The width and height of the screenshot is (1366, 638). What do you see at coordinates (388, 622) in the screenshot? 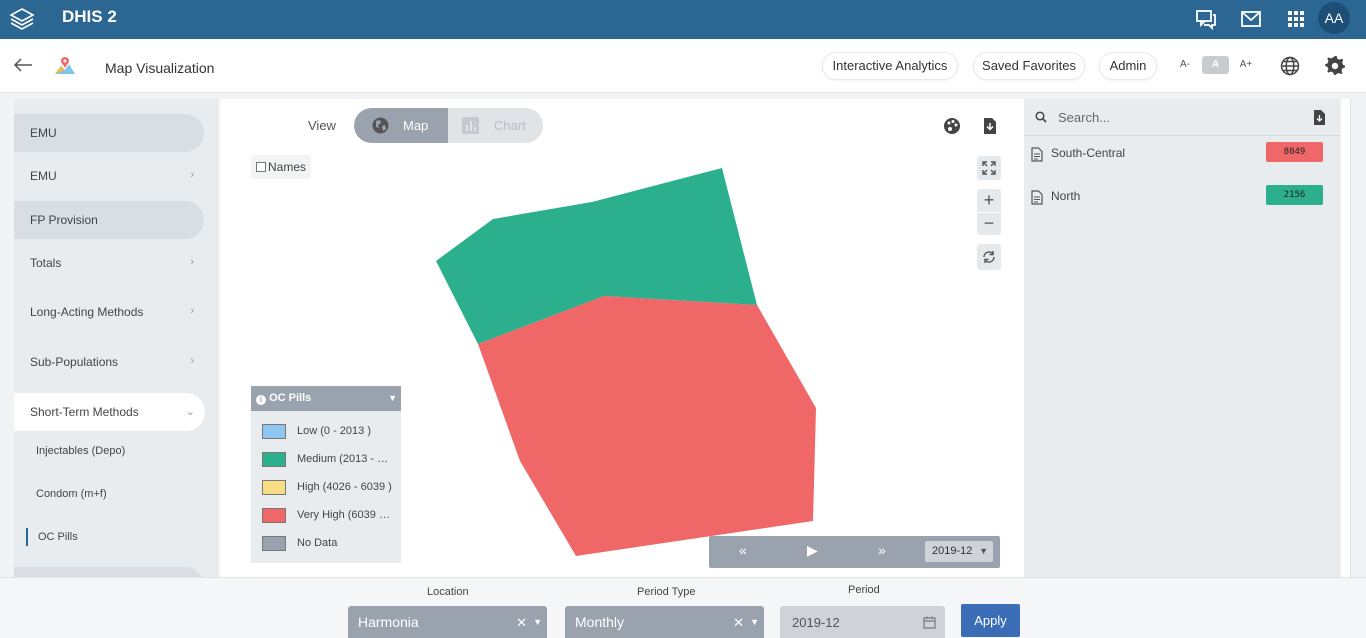
I see `location-value: Harmonia` at bounding box center [388, 622].